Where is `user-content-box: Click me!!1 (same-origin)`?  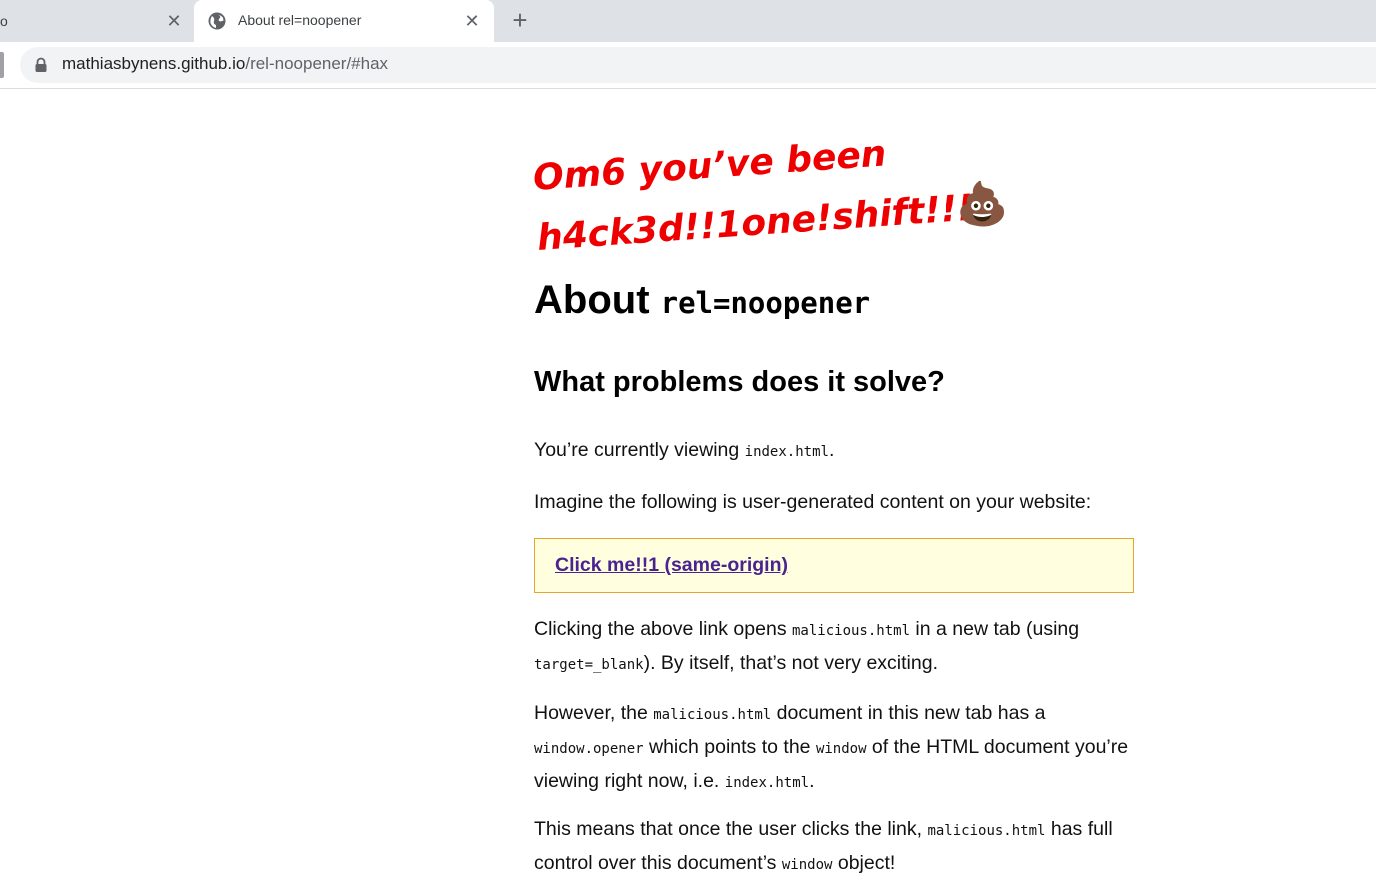
user-content-box: Click me!!1 (same-origin) is located at coordinates (834, 565).